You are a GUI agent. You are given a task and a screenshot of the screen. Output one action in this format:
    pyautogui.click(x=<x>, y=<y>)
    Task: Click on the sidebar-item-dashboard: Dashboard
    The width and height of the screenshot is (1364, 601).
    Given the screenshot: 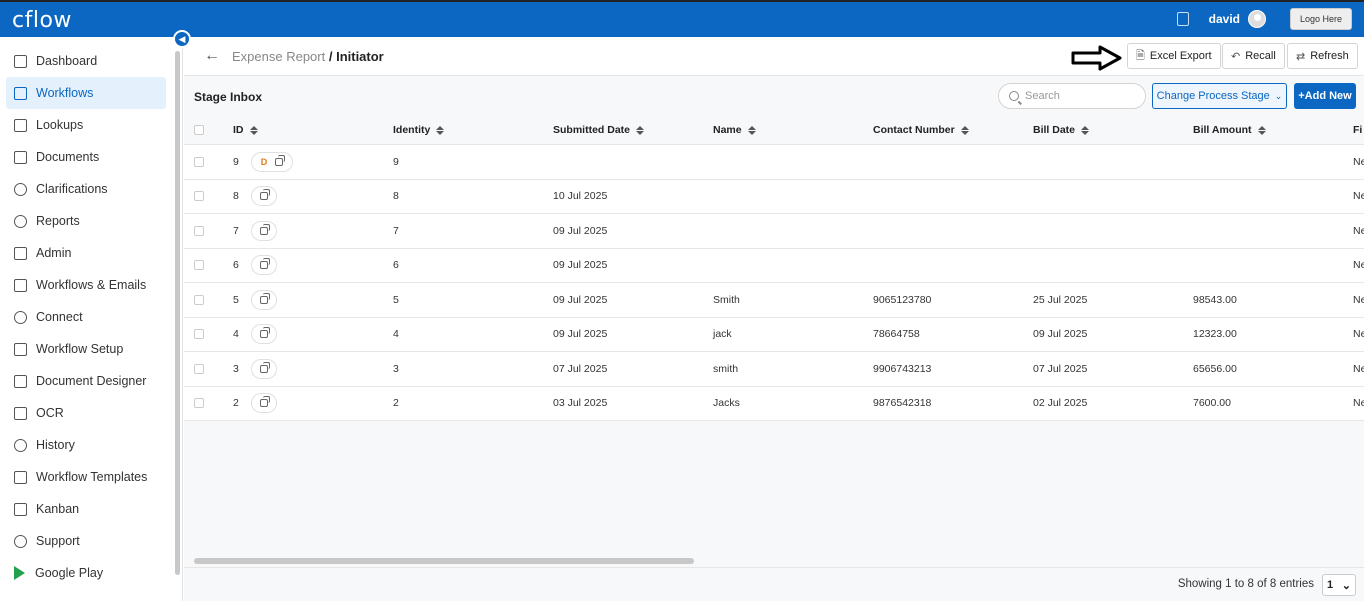 What is the action you would take?
    pyautogui.click(x=91, y=61)
    